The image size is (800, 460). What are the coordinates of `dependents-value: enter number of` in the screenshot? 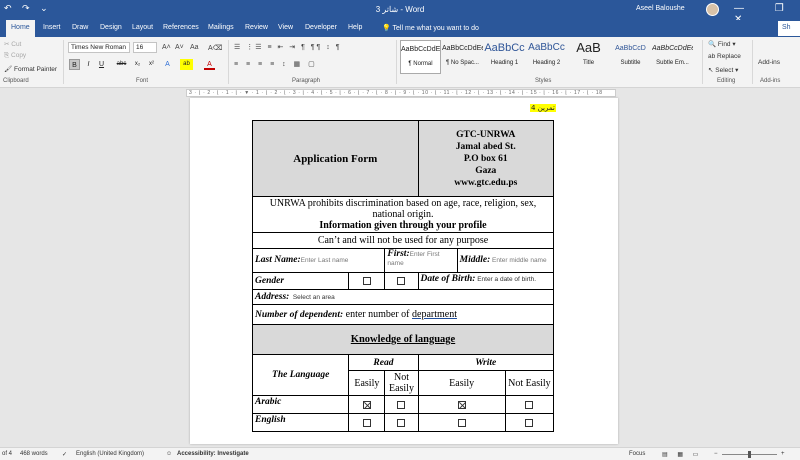 It's located at (379, 314).